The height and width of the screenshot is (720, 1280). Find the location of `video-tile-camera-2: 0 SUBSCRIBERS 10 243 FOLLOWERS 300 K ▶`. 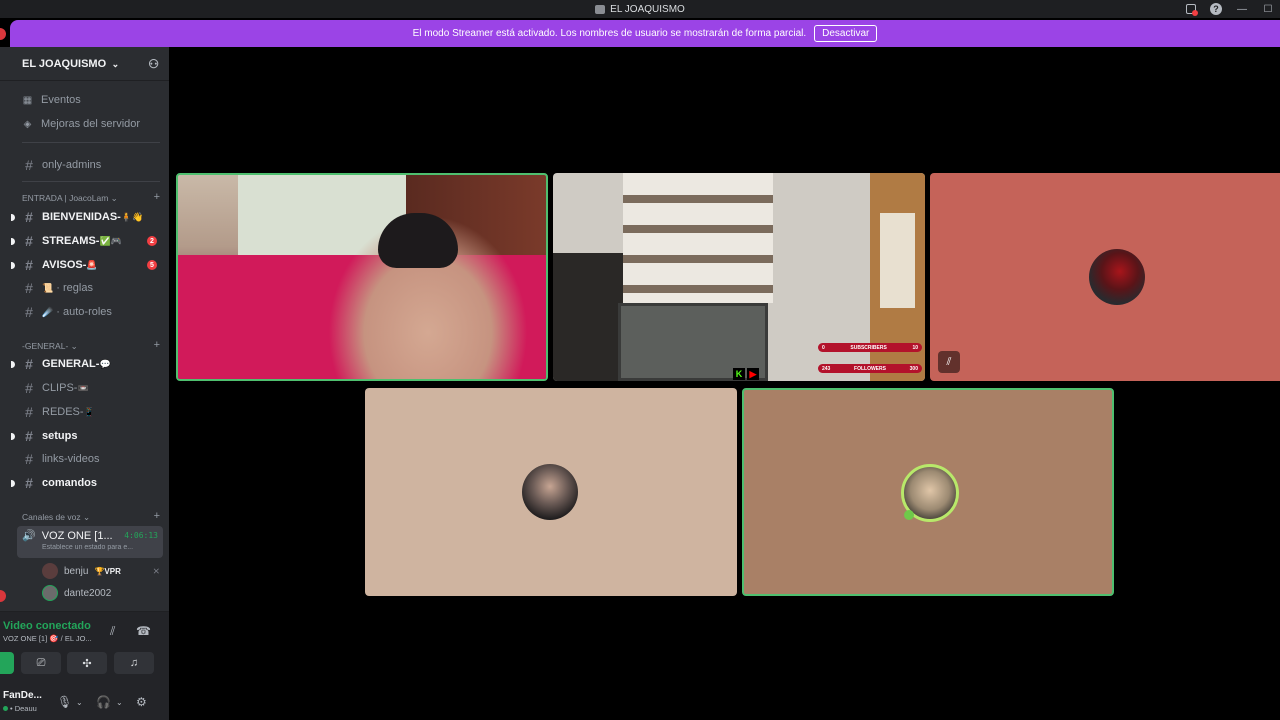

video-tile-camera-2: 0 SUBSCRIBERS 10 243 FOLLOWERS 300 K ▶ is located at coordinates (739, 277).